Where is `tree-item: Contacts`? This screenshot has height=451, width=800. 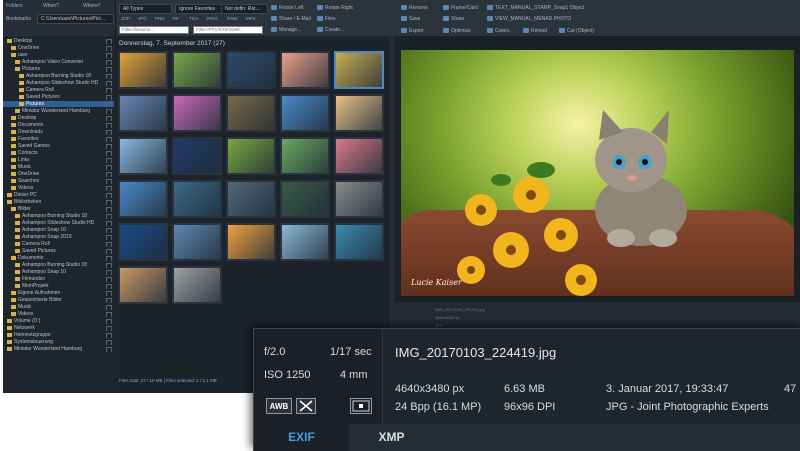 tree-item: Contacts is located at coordinates (58, 153).